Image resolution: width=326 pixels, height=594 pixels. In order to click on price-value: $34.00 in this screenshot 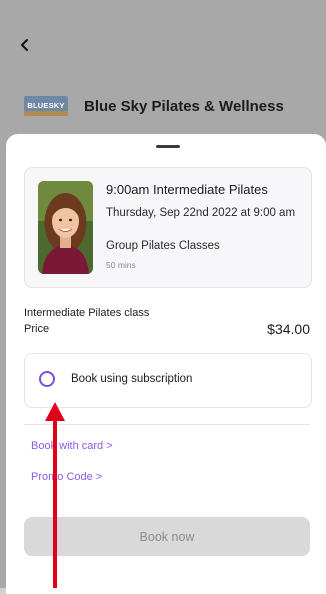, I will do `click(288, 329)`.